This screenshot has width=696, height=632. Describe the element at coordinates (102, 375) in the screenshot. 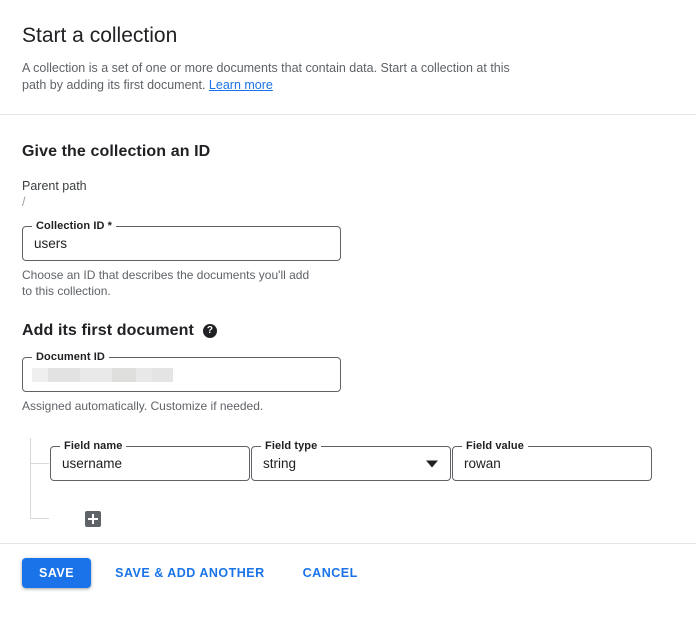

I see `document-id-redacted-value` at that location.